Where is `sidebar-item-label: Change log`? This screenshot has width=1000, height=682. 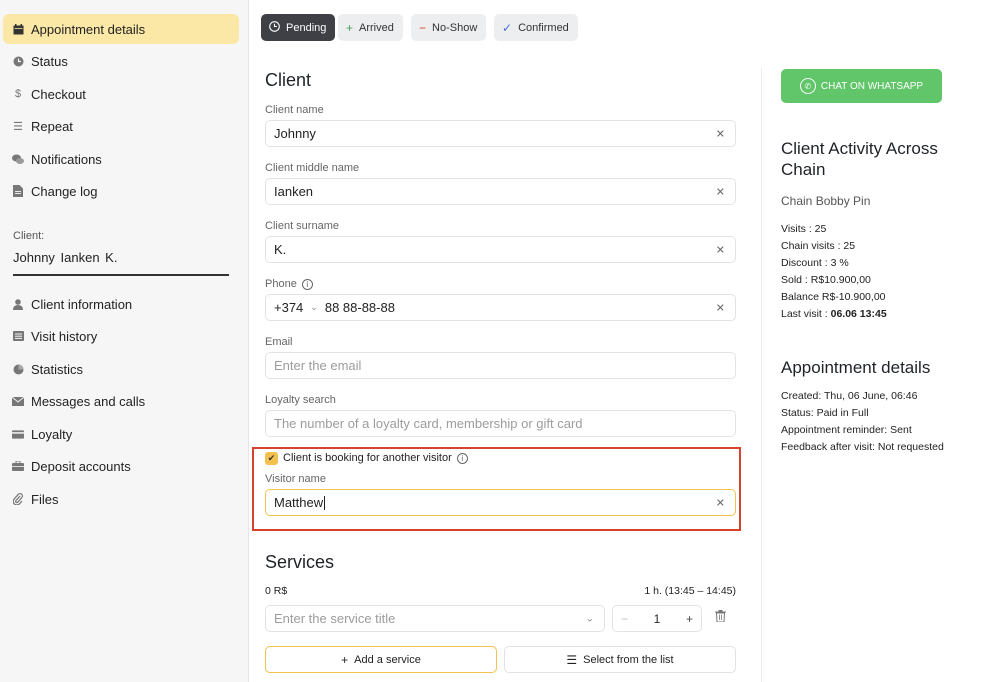 sidebar-item-label: Change log is located at coordinates (64, 191).